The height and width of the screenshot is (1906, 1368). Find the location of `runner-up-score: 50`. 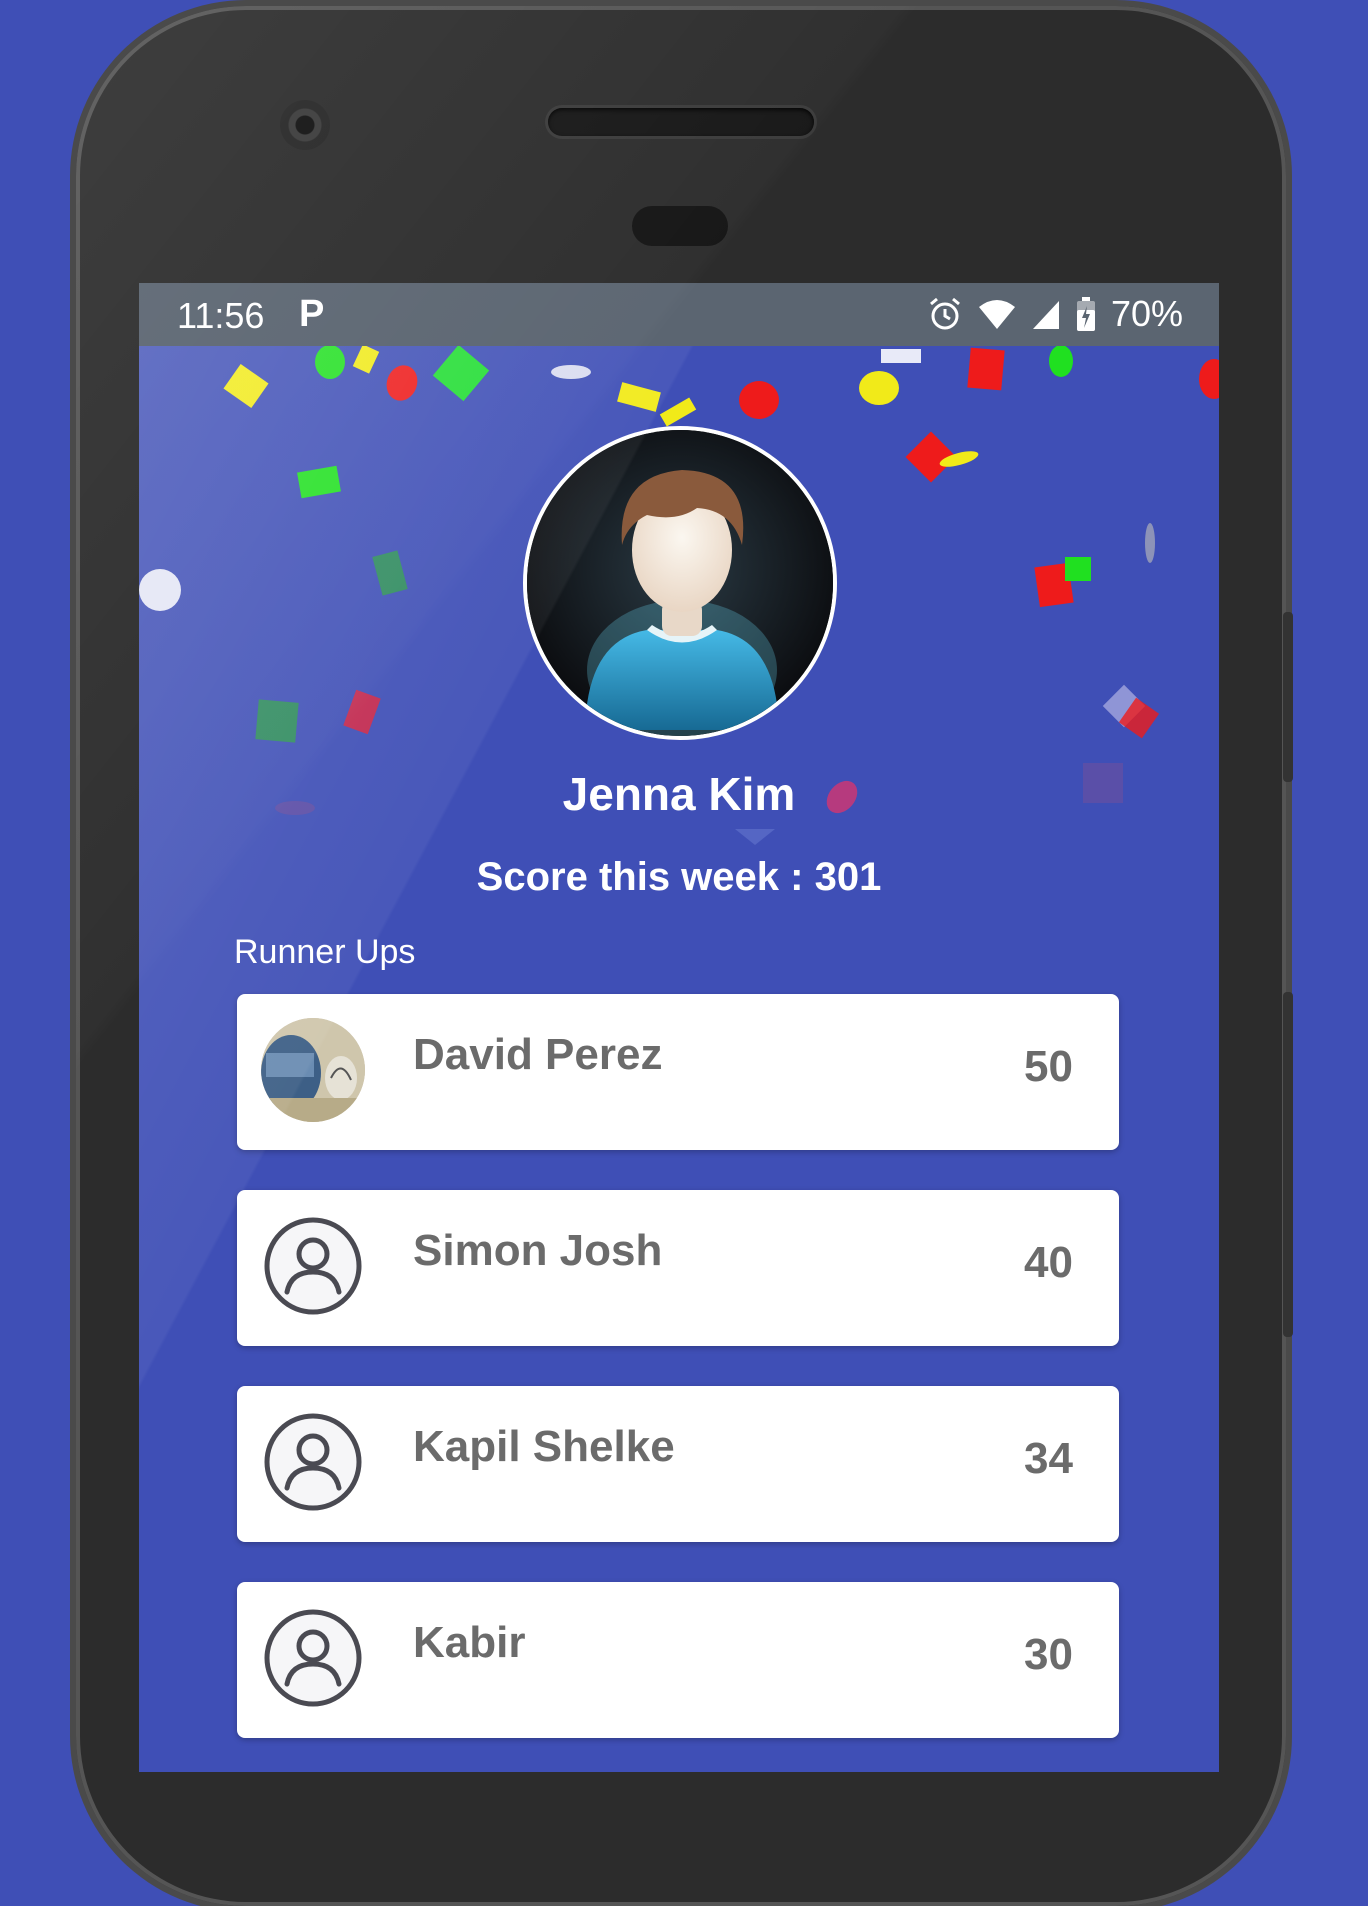

runner-up-score: 50 is located at coordinates (1048, 1066).